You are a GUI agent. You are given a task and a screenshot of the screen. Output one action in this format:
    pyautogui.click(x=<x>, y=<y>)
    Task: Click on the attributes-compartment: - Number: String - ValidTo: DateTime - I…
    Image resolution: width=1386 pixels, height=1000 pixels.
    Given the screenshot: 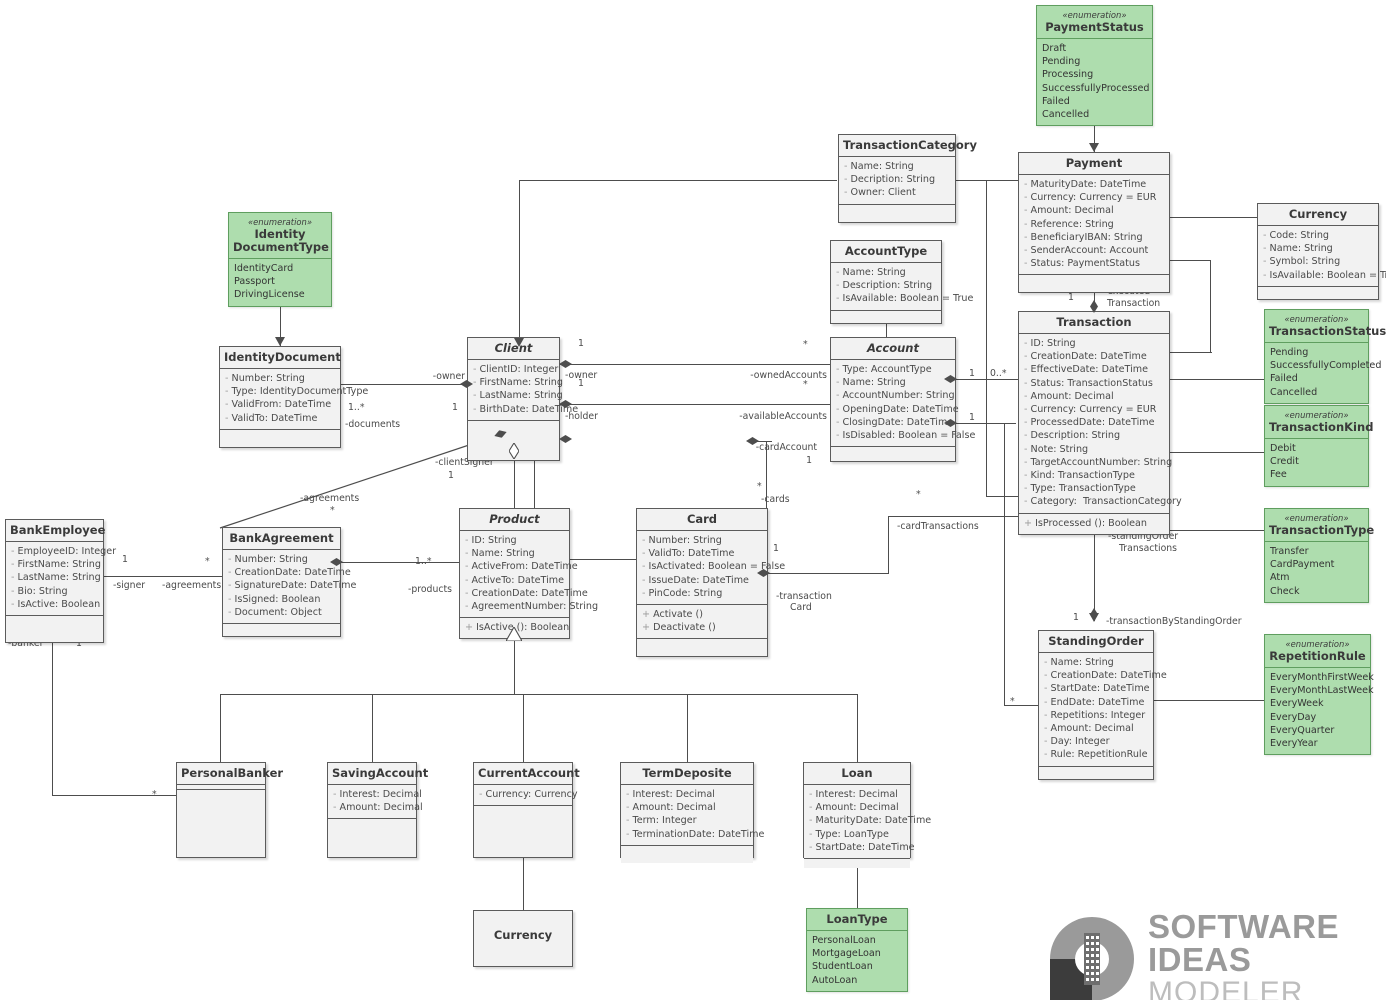 What is the action you would take?
    pyautogui.click(x=711, y=568)
    